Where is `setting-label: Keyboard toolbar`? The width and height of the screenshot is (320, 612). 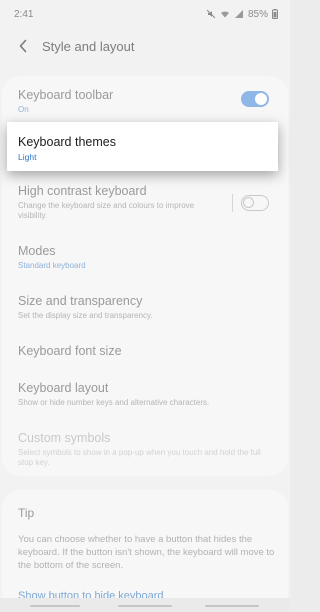 setting-label: Keyboard toolbar is located at coordinates (66, 95).